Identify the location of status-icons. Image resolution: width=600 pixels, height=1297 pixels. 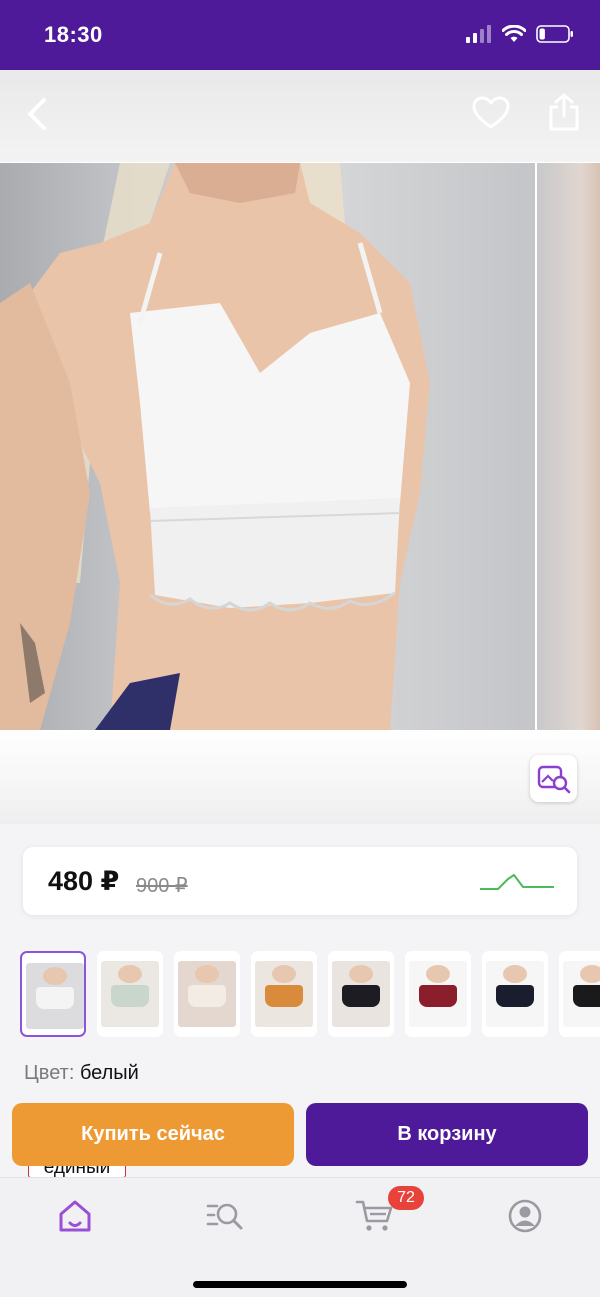
(520, 34).